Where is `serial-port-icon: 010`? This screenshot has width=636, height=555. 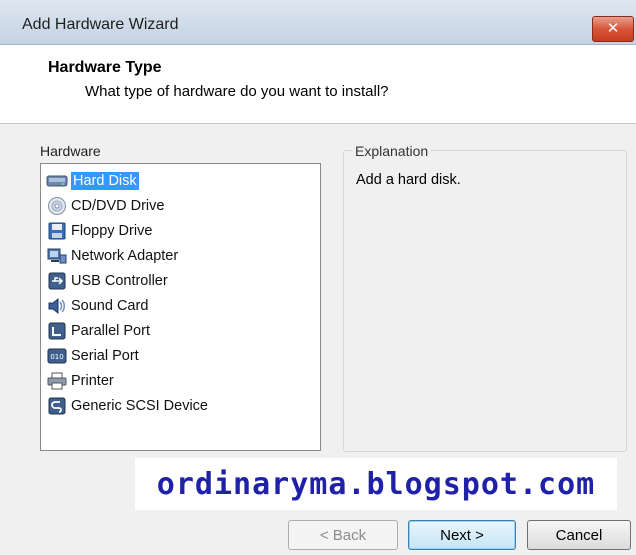
serial-port-icon: 010 is located at coordinates (57, 356).